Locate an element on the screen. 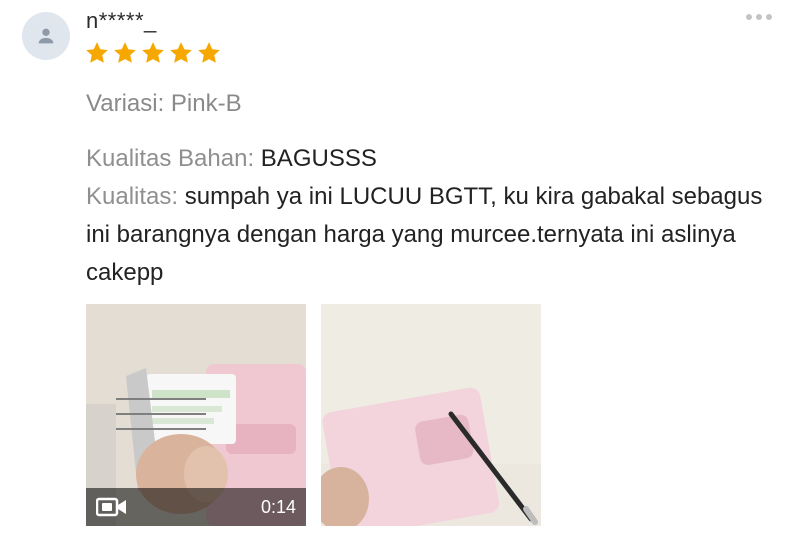 Image resolution: width=800 pixels, height=544 pixels. review-photo-thumbnail is located at coordinates (431, 415).